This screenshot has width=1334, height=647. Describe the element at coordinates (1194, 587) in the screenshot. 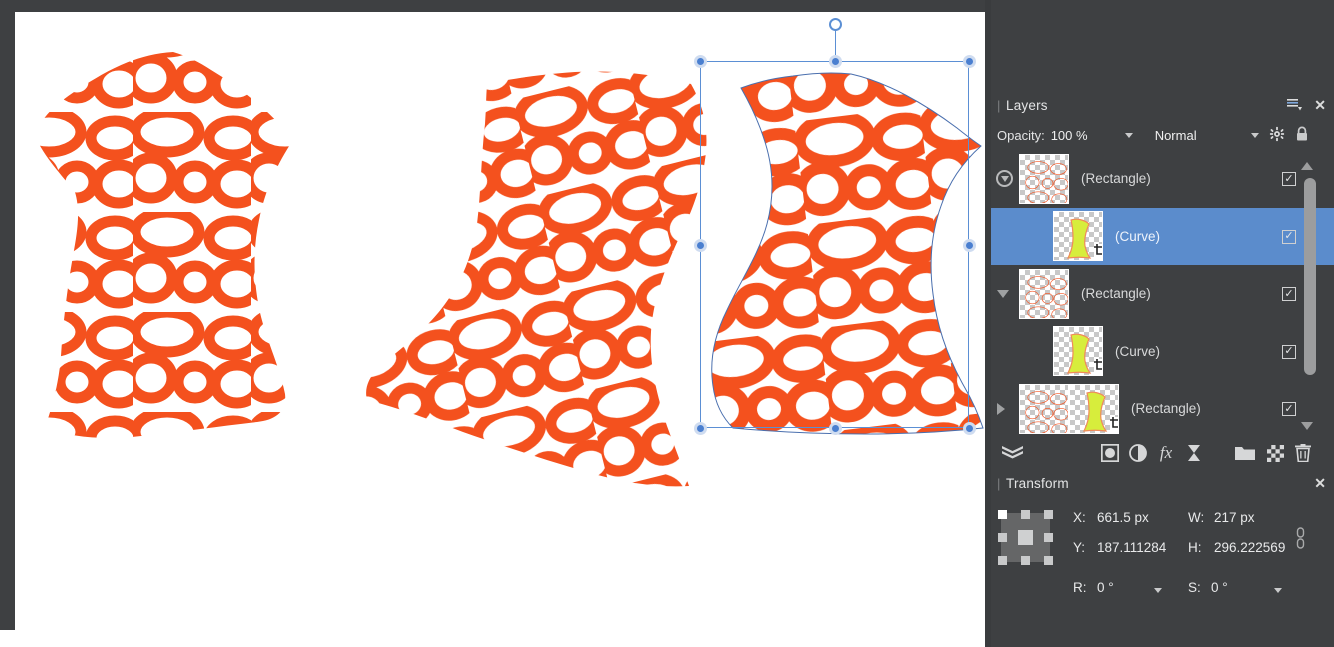

I see `s-label: S:` at that location.